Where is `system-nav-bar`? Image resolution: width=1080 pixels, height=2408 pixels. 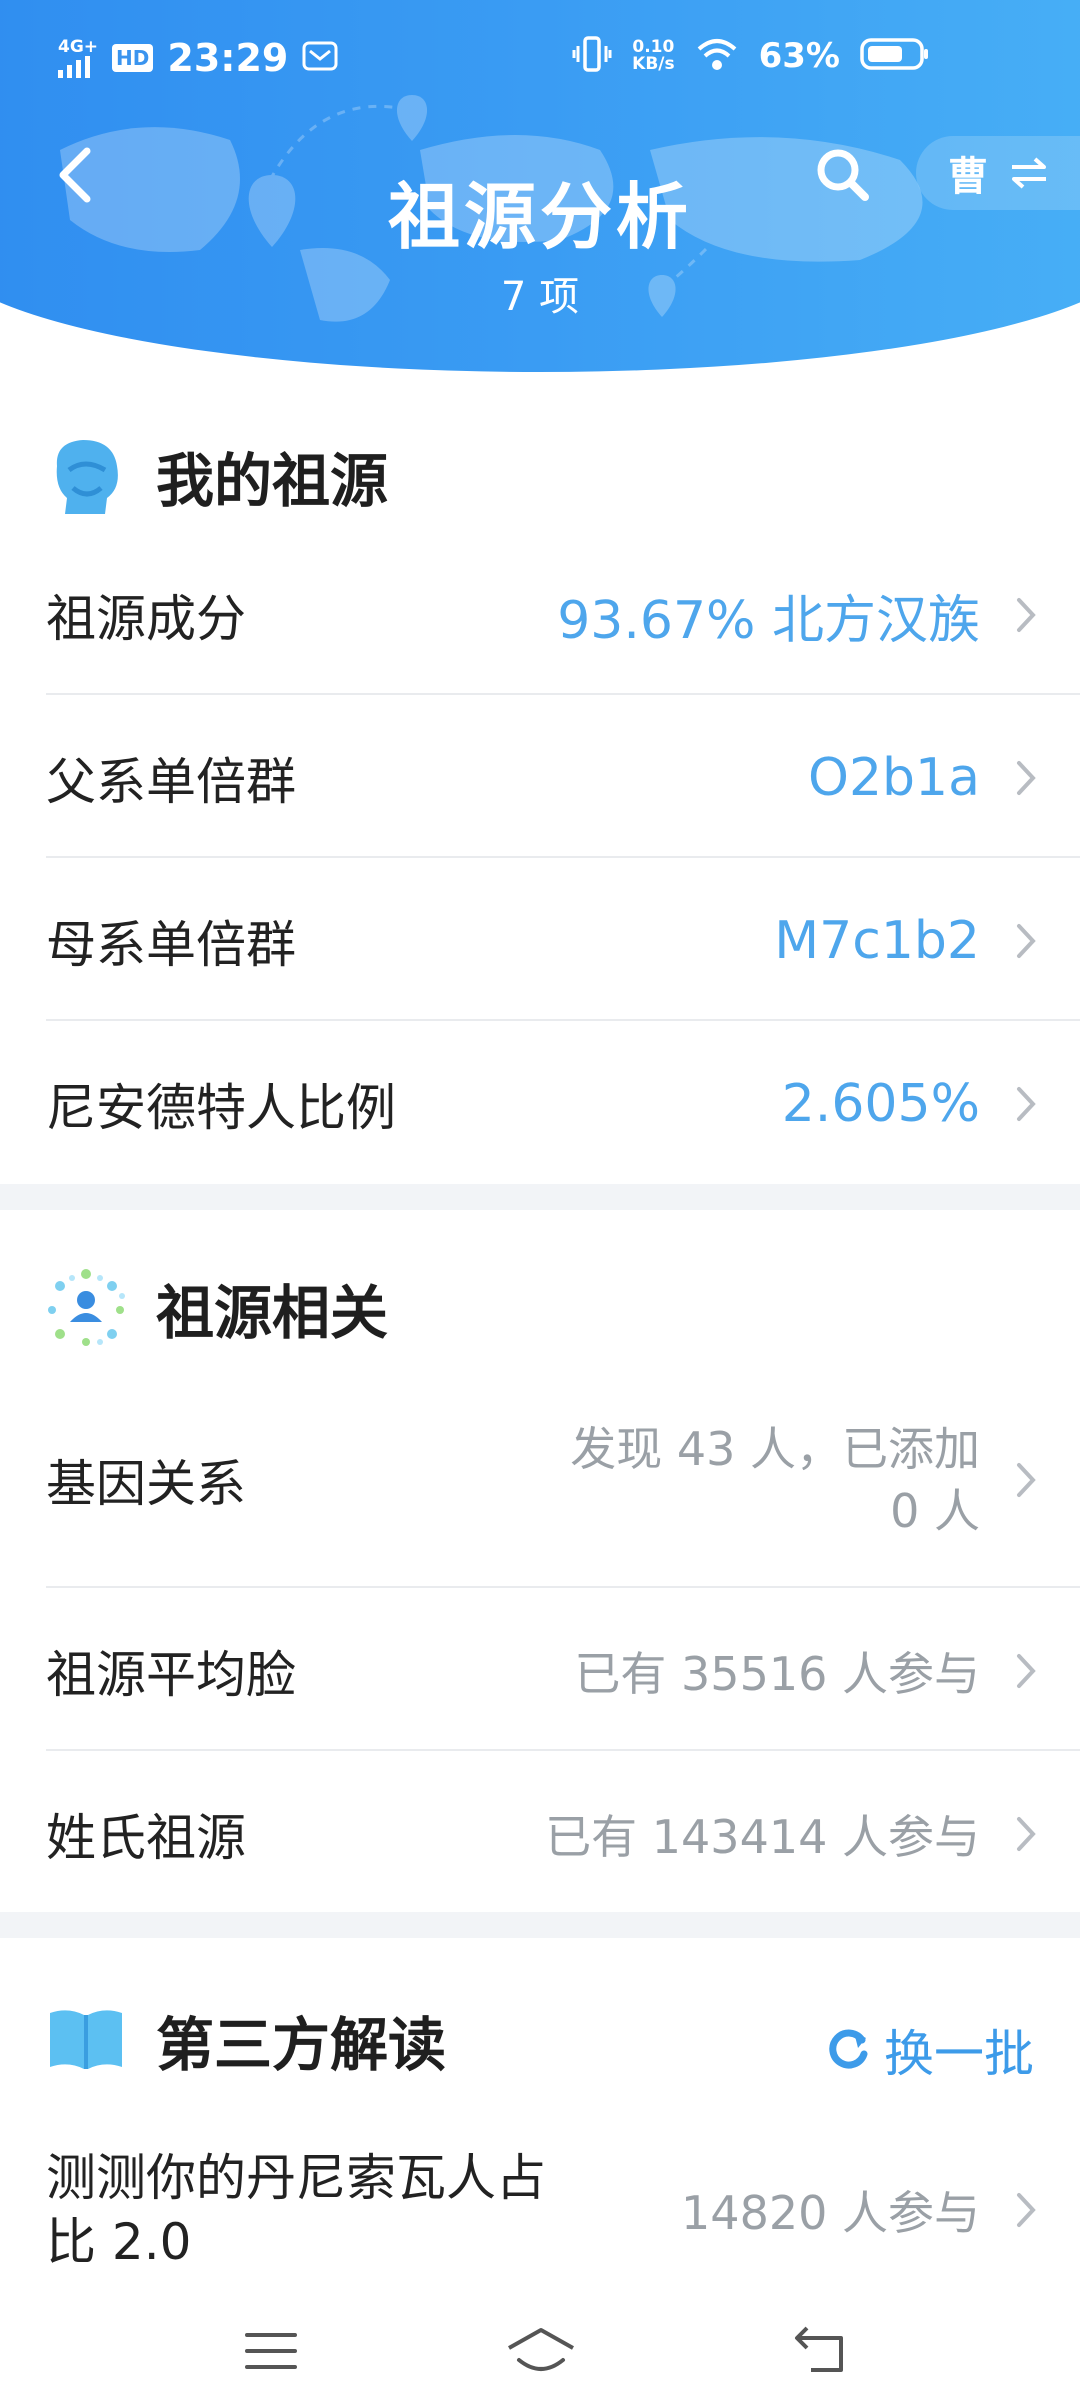 system-nav-bar is located at coordinates (540, 2352).